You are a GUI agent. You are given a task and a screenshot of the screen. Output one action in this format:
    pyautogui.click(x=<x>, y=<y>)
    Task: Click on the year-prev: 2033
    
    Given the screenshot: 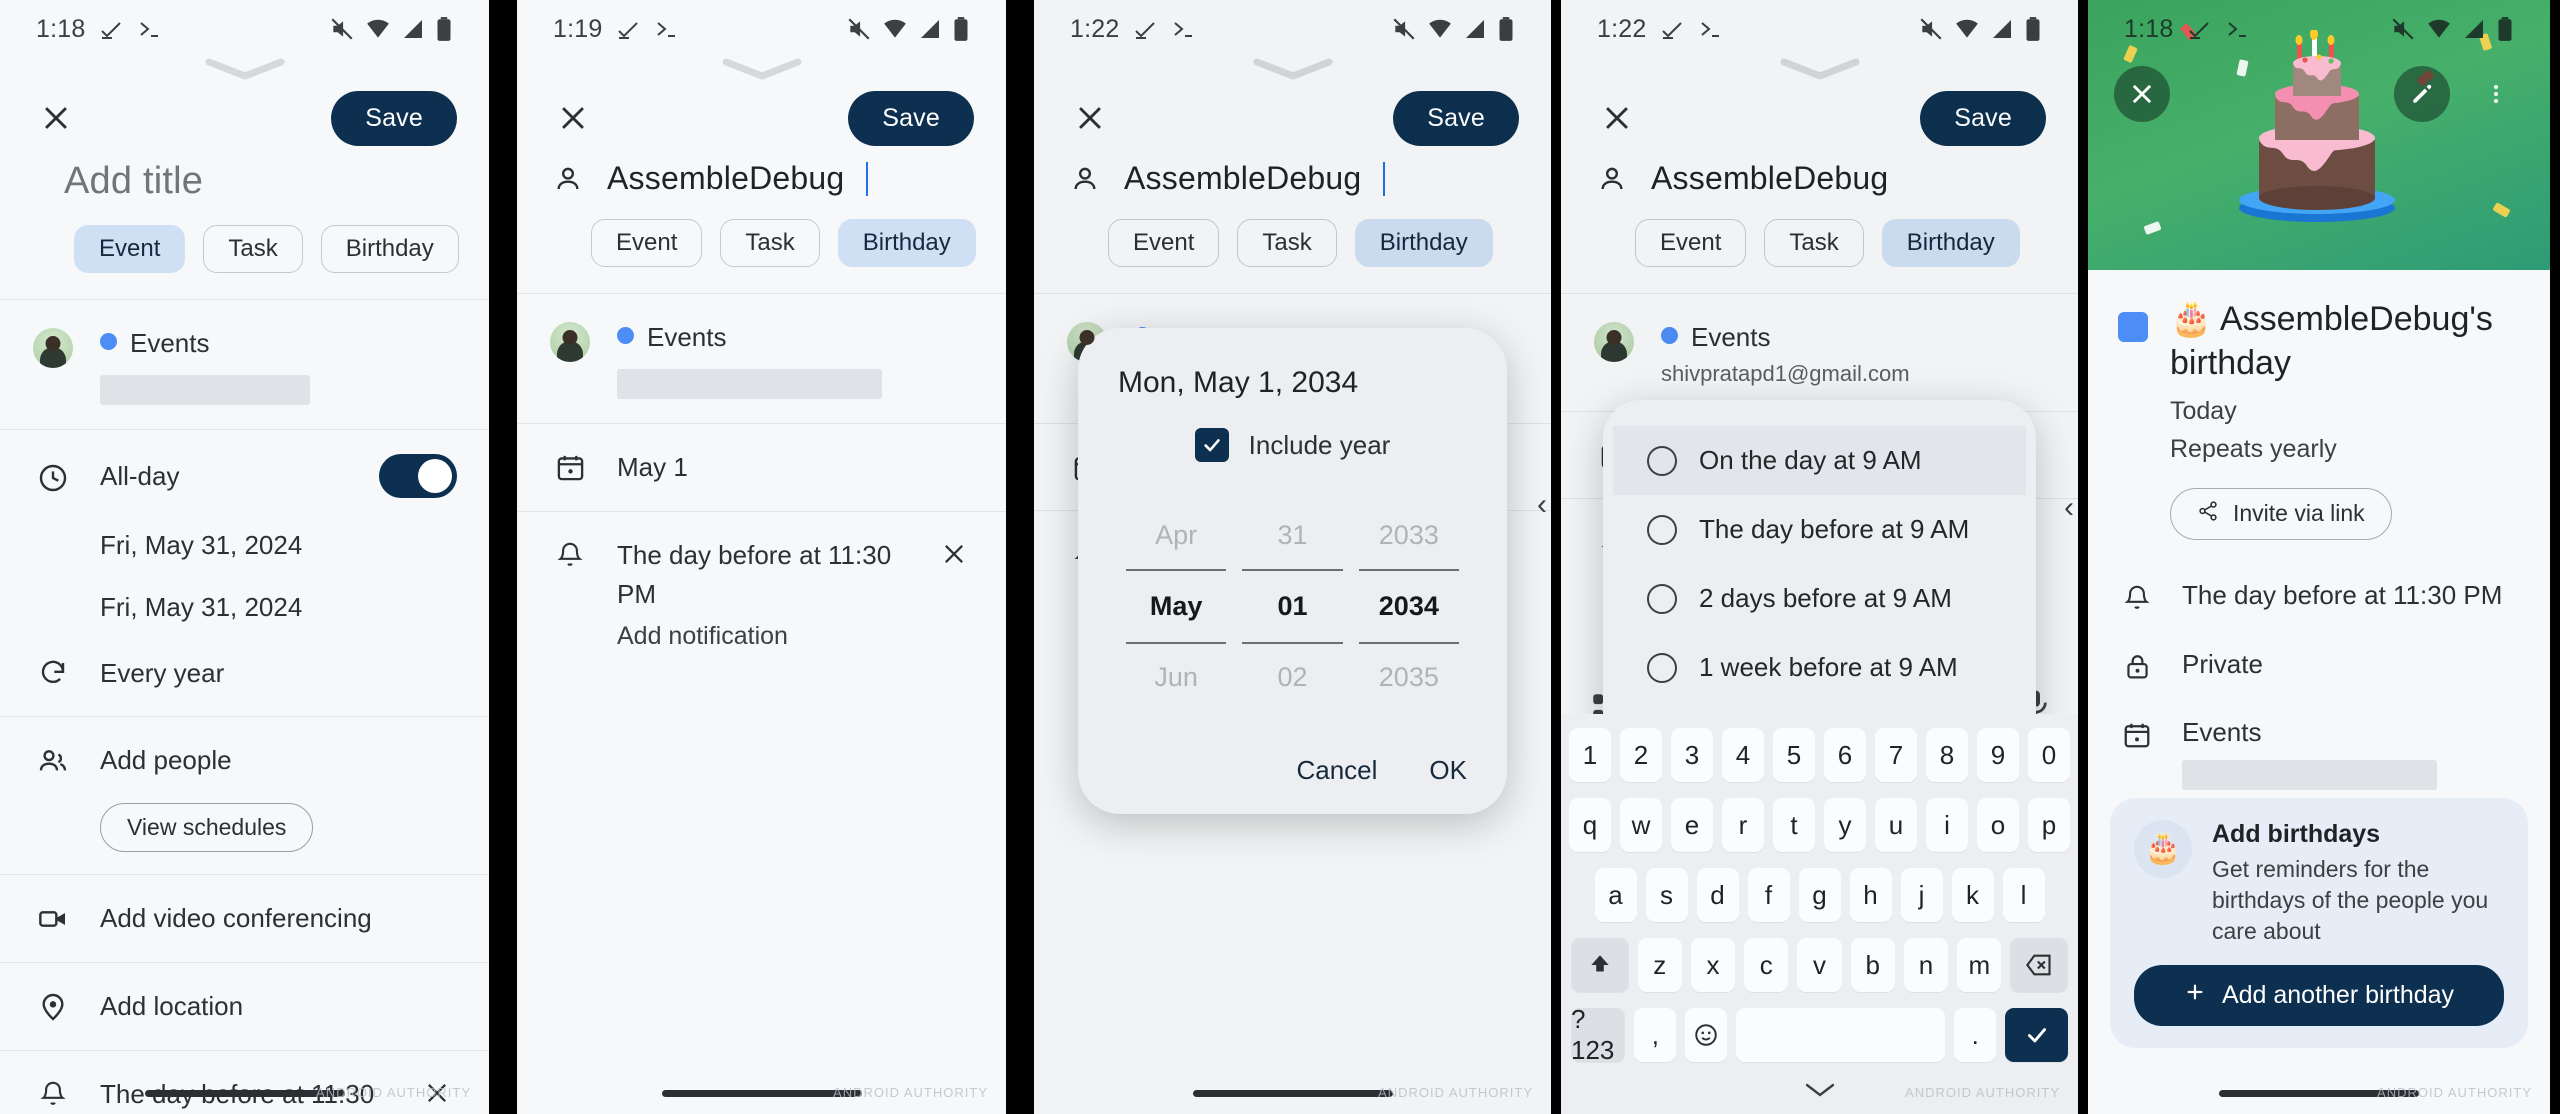 What is the action you would take?
    pyautogui.click(x=1409, y=535)
    